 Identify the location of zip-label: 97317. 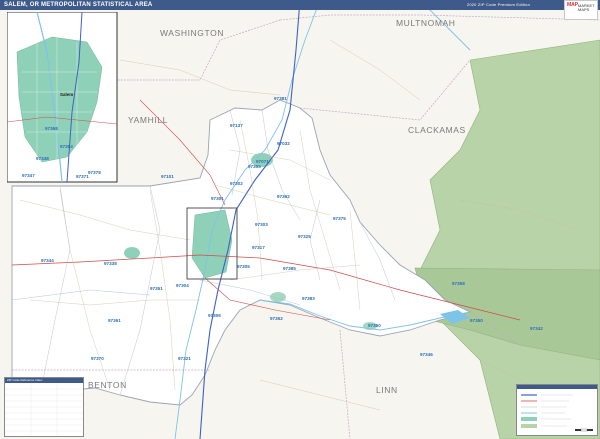
(258, 247).